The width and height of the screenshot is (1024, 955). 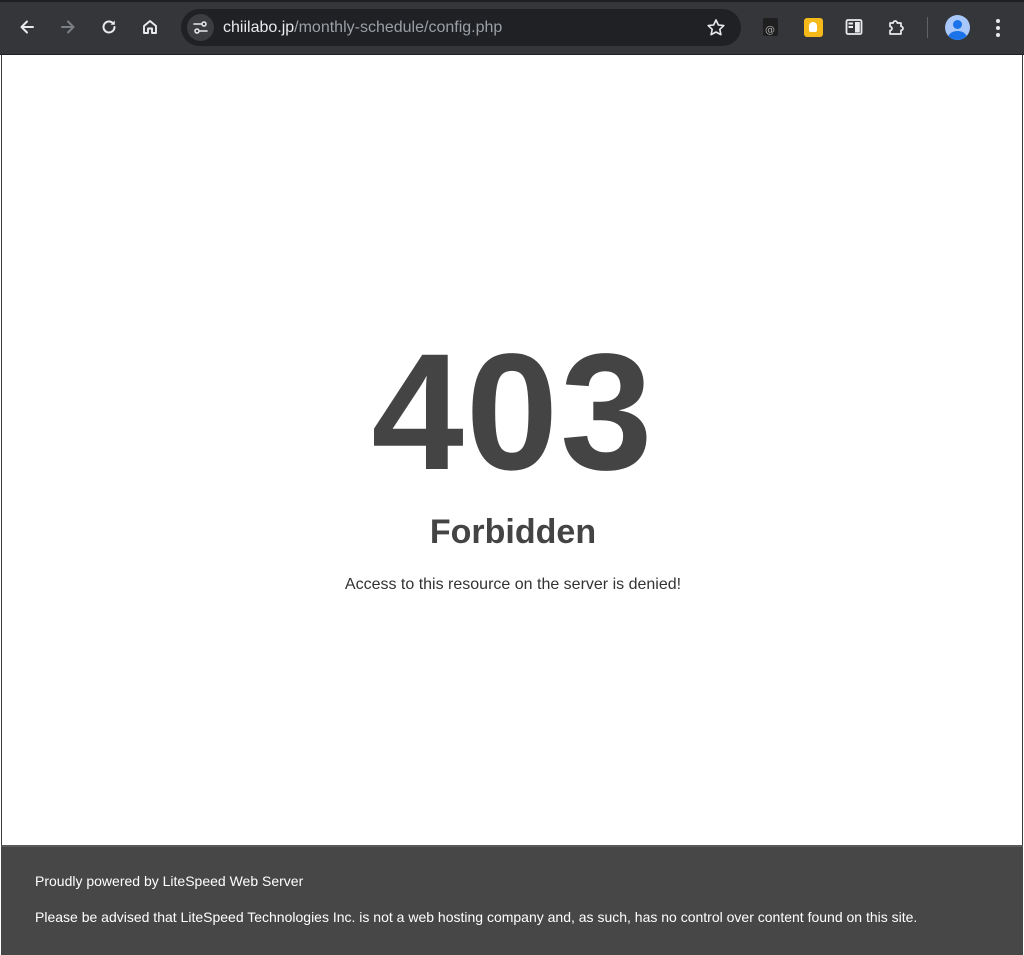 What do you see at coordinates (259, 27) in the screenshot?
I see `url-host: chiilabo.jp` at bounding box center [259, 27].